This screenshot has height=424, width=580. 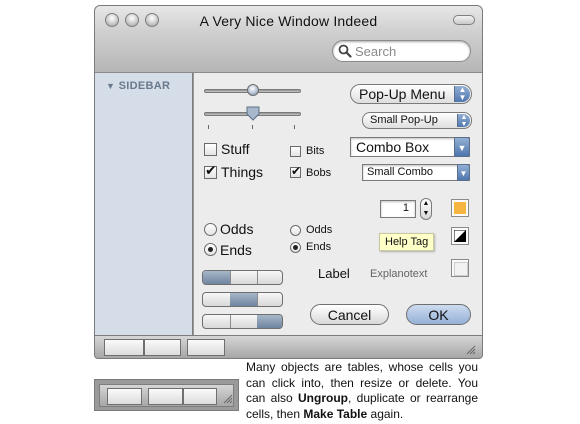 I want to click on detached-bottom-bar, so click(x=166, y=395).